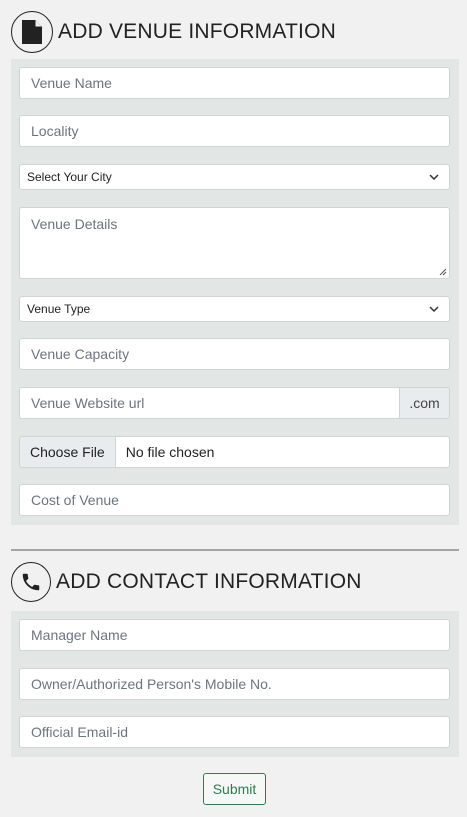 This screenshot has width=467, height=817. I want to click on document-icon, so click(32, 32).